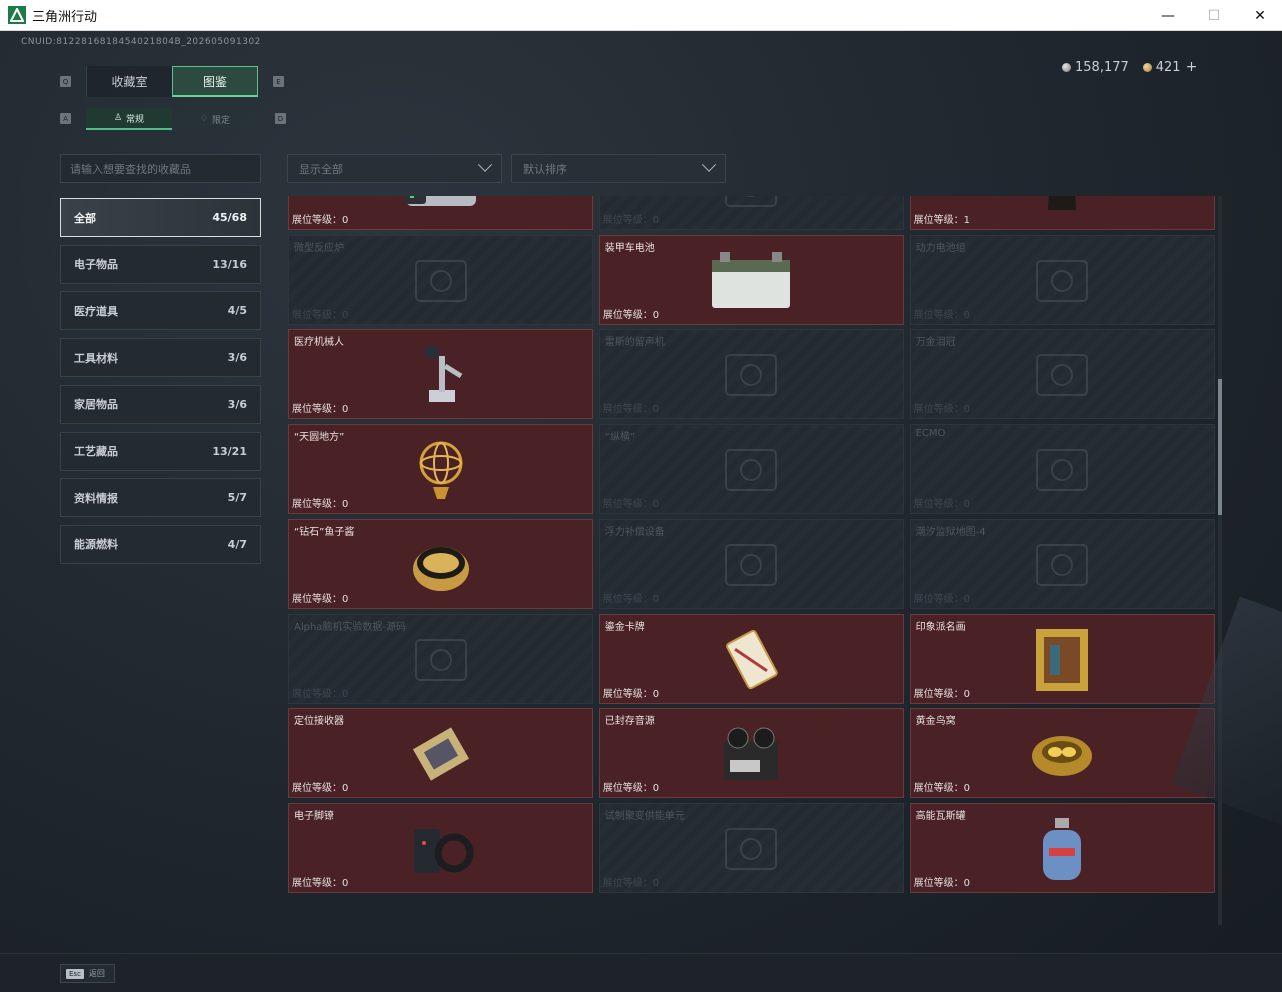 This screenshot has width=1282, height=992. What do you see at coordinates (215, 81) in the screenshot?
I see `tab-codex: 图鉴` at bounding box center [215, 81].